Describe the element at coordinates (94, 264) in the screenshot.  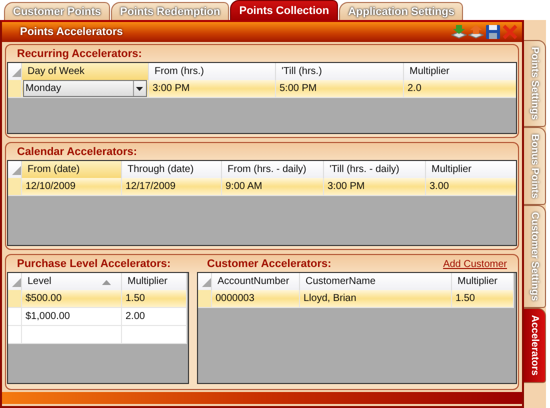
I see `section-title: Purchase Level Accelerators:` at that location.